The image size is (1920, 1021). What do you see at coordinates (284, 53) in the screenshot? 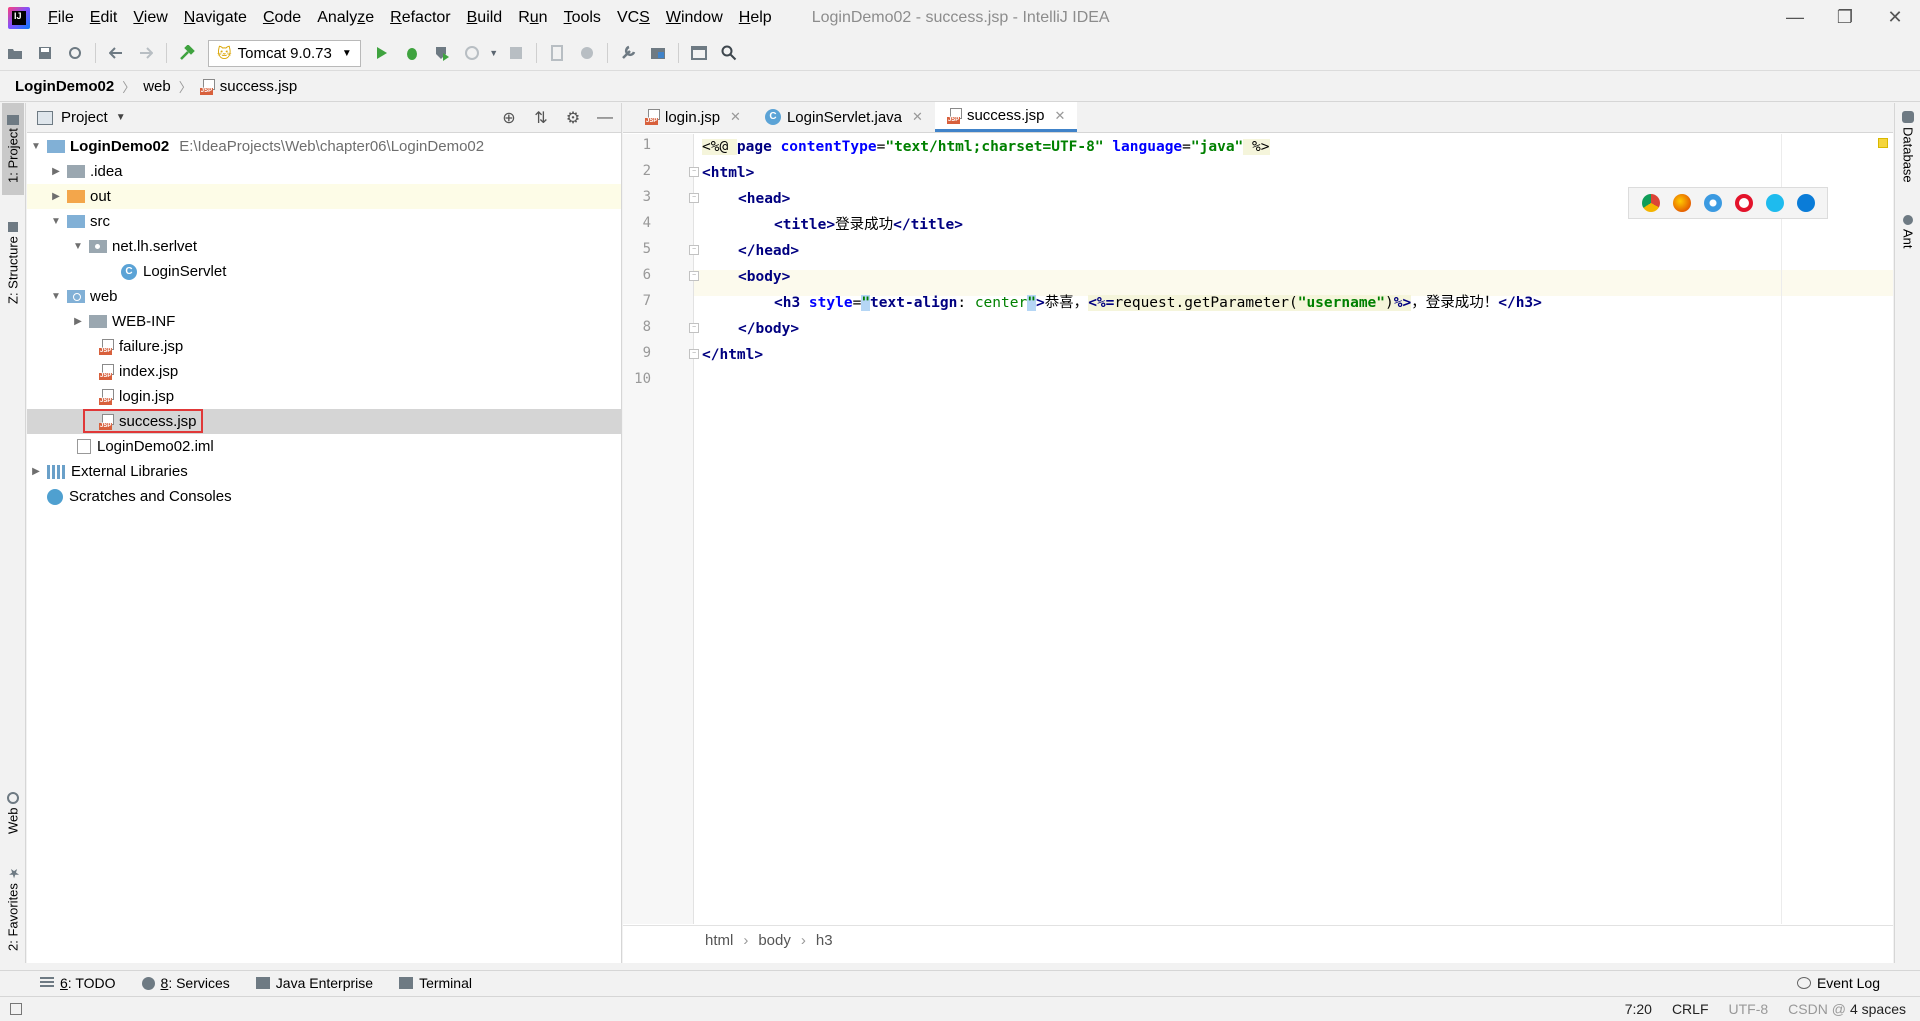
I see `run-configuration-select: 🐱 Tomcat 9.0.73 ▼` at bounding box center [284, 53].